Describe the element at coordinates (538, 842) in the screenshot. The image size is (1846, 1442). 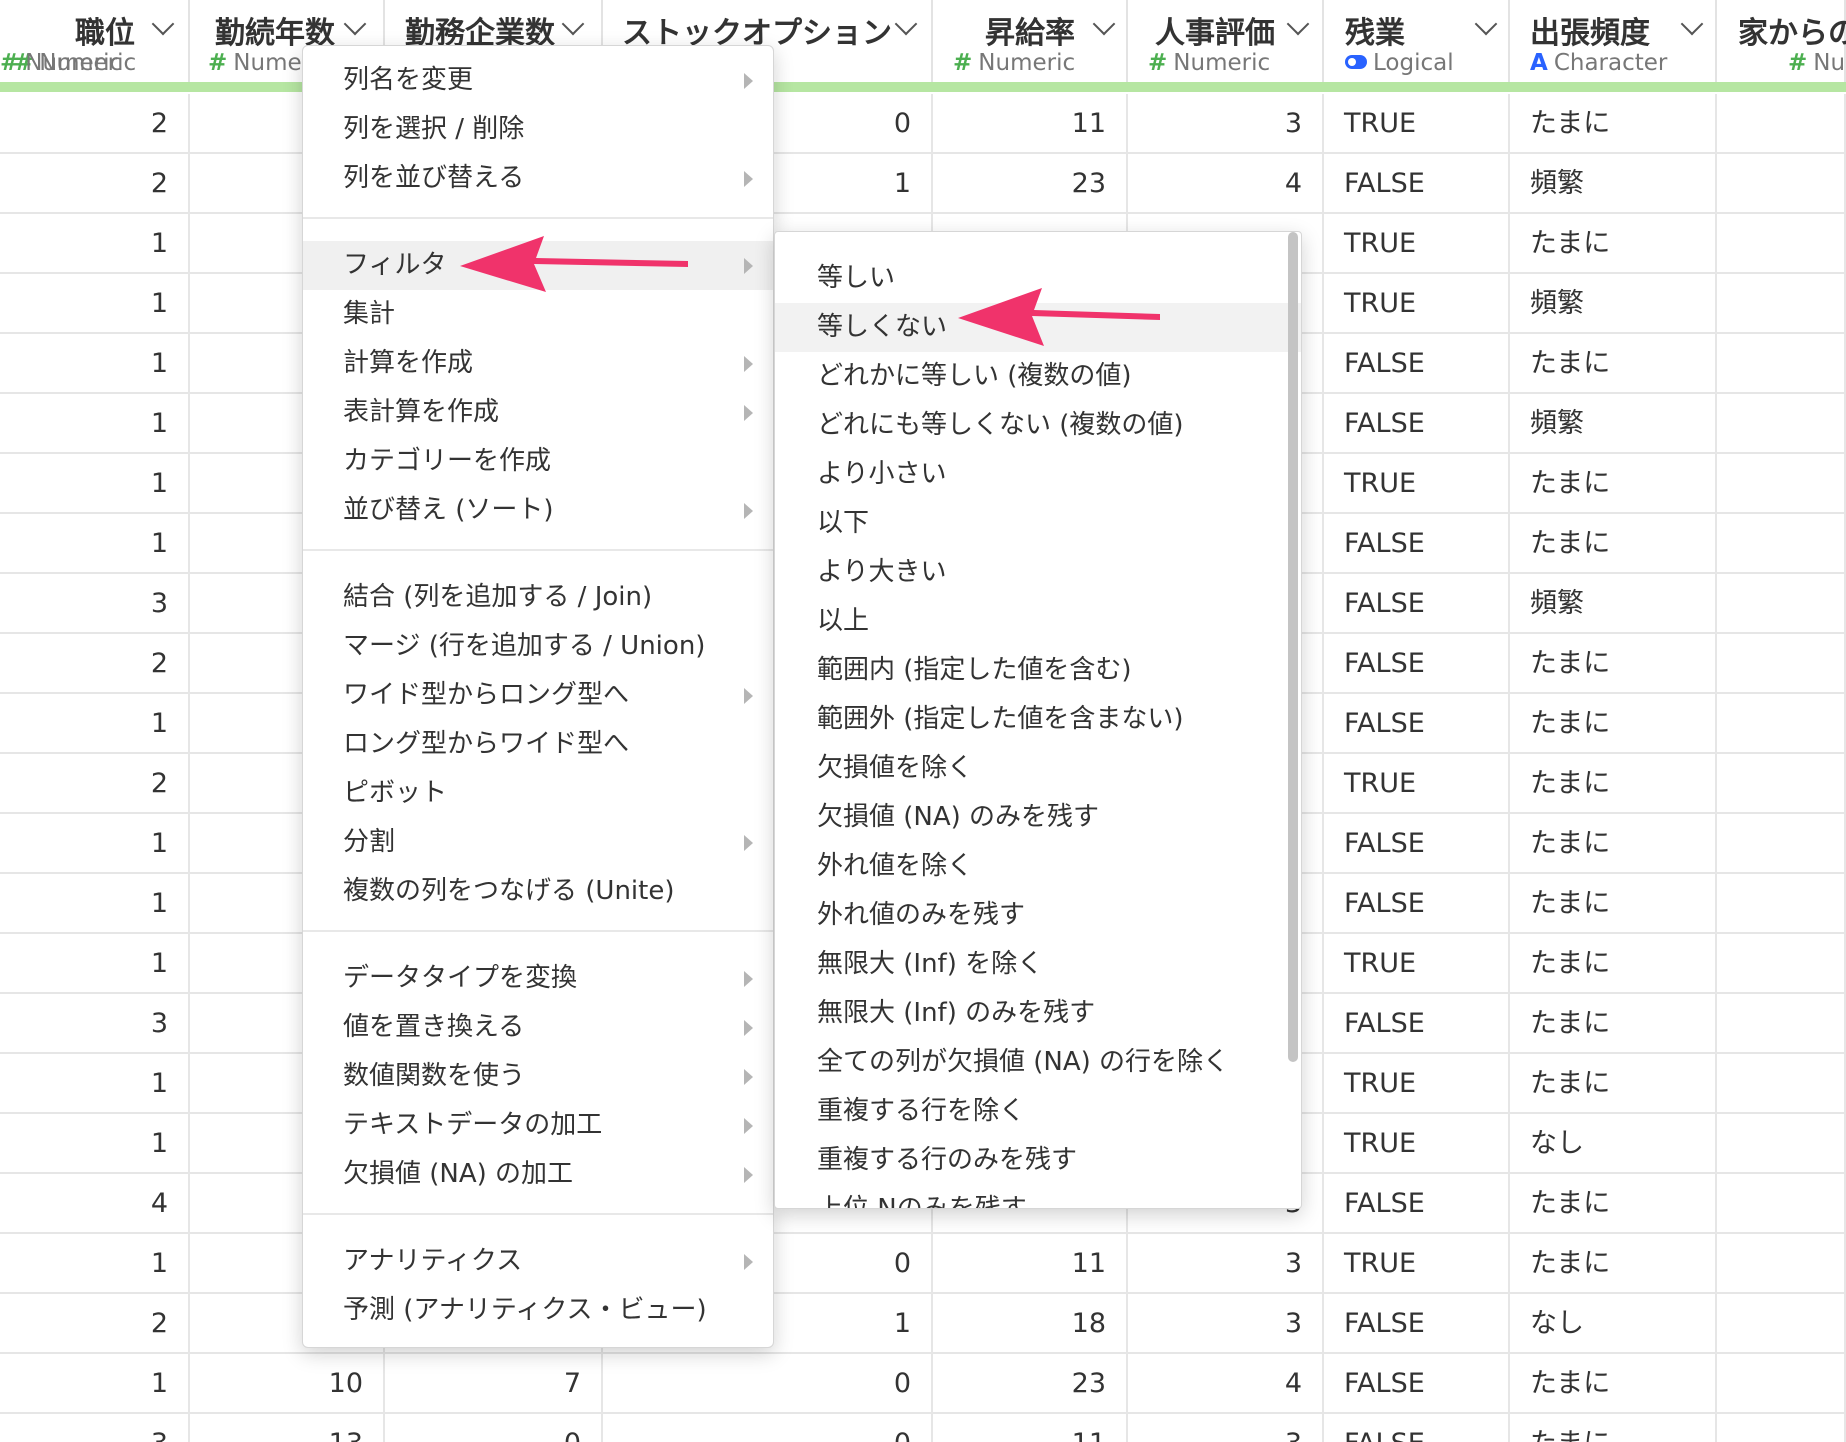
I see `menu-item: 分割` at that location.